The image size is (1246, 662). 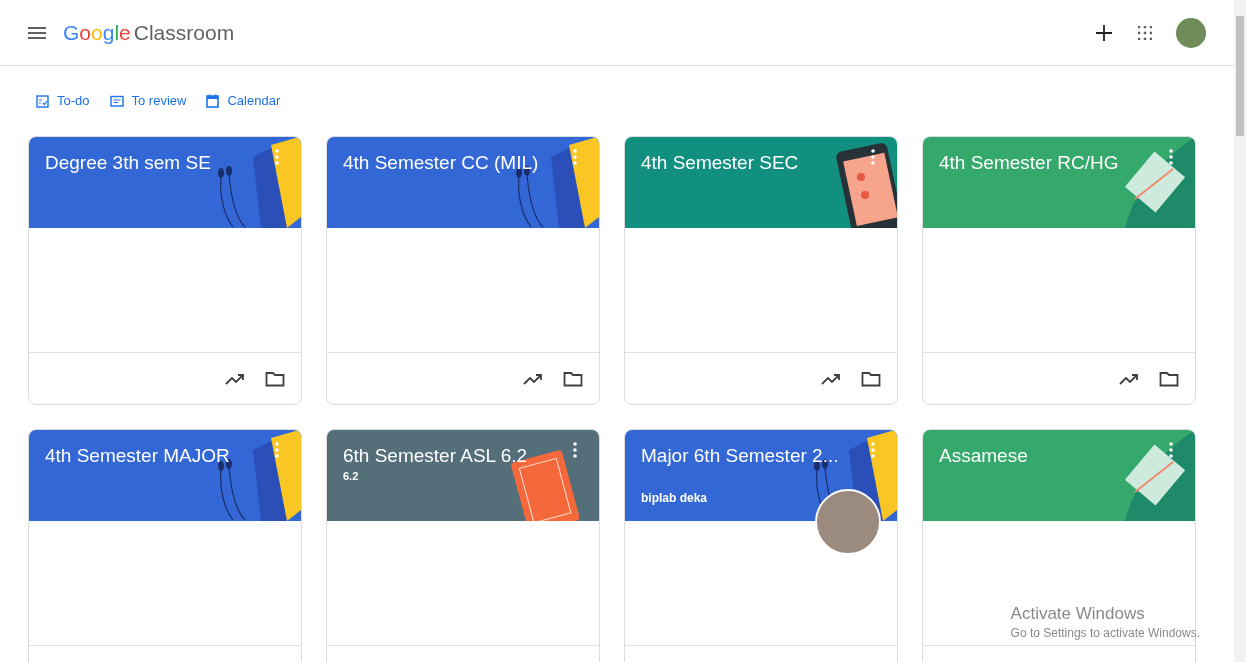 I want to click on class-title: 4th Semester MAJOR, so click(x=165, y=456).